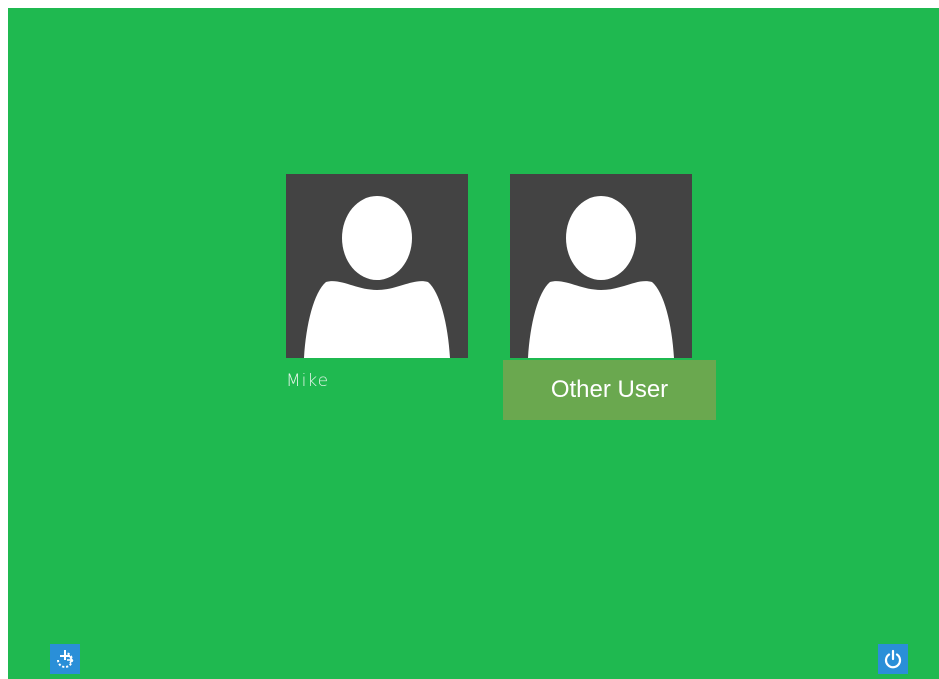  What do you see at coordinates (307, 381) in the screenshot?
I see `username-mike: Mike` at bounding box center [307, 381].